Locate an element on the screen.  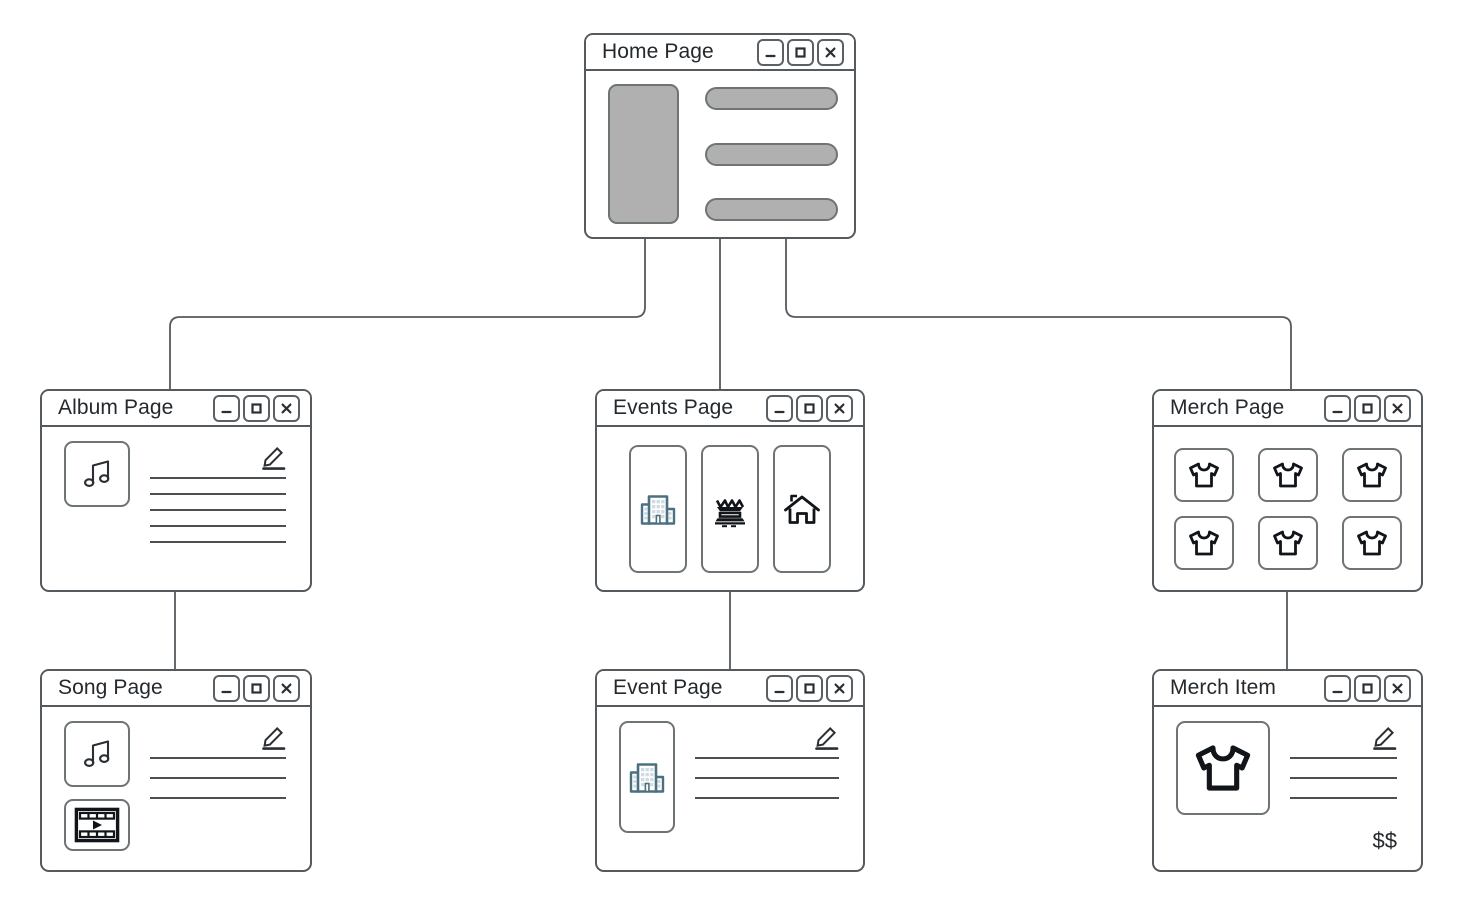
window-title: Song Page is located at coordinates (110, 687).